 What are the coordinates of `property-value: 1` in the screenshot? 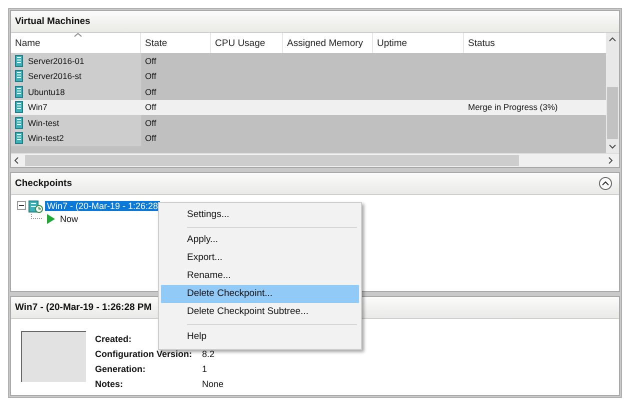 It's located at (205, 369).